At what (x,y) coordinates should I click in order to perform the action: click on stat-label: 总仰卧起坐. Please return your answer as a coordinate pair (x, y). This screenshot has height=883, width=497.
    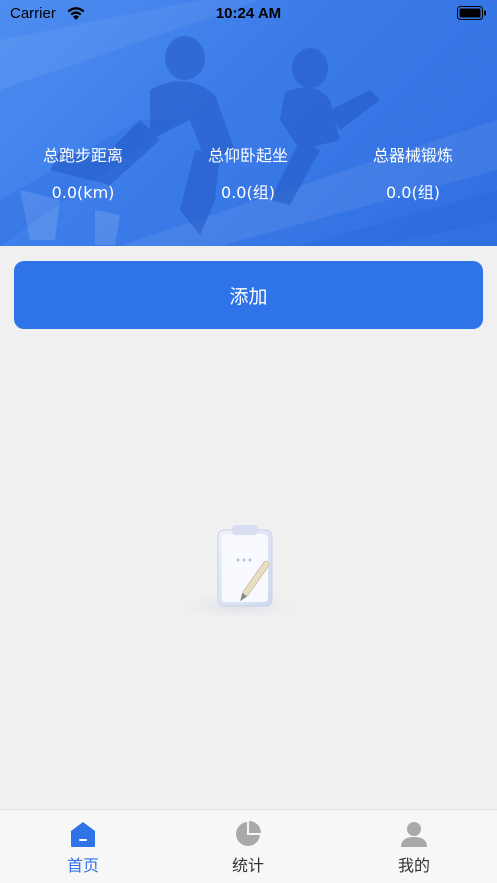
    Looking at the image, I should click on (247, 155).